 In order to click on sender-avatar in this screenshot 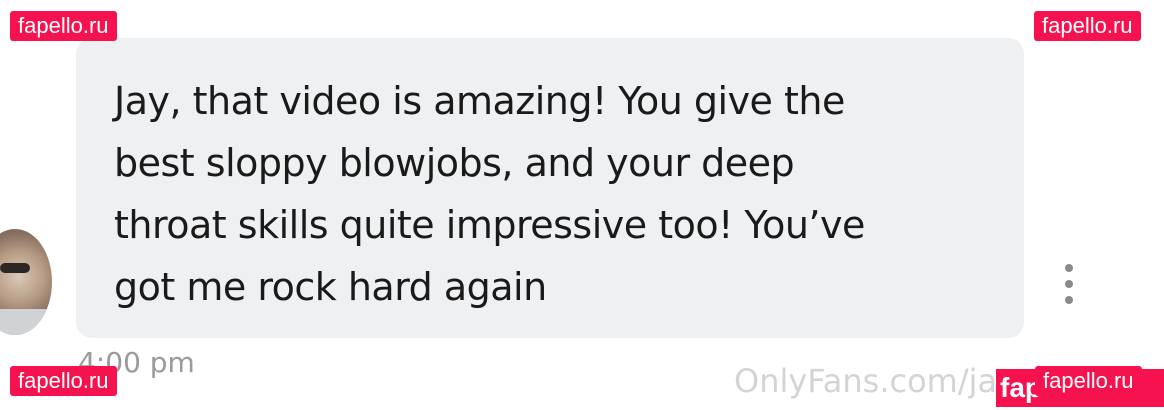, I will do `click(26, 282)`.